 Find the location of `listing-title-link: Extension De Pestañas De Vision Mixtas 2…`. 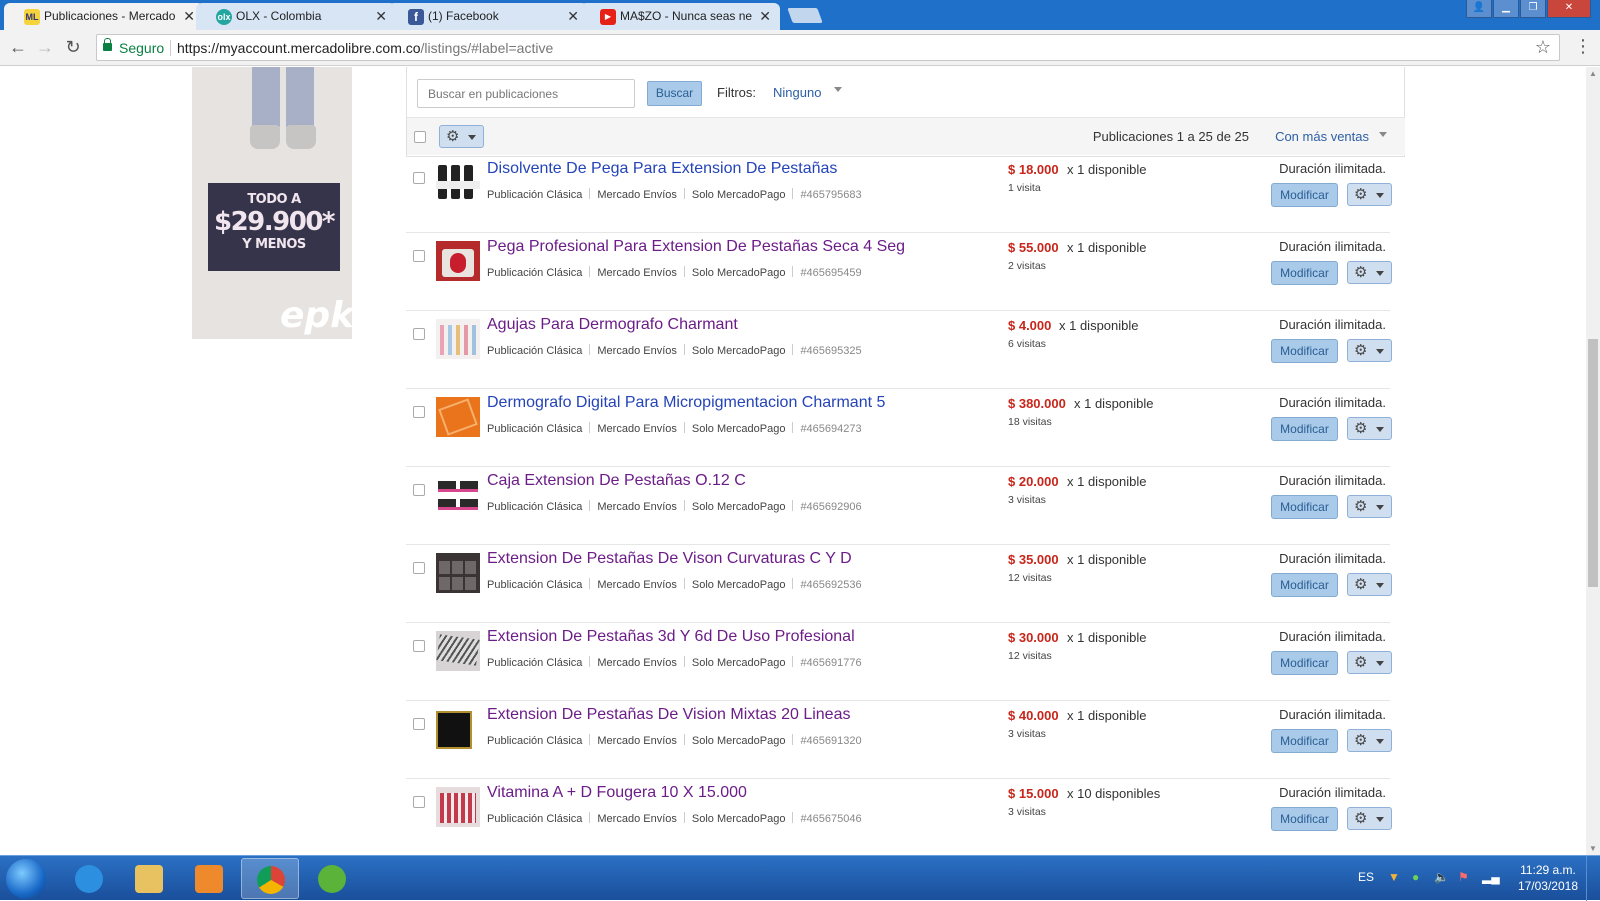

listing-title-link: Extension De Pestañas De Vision Mixtas 2… is located at coordinates (668, 715).